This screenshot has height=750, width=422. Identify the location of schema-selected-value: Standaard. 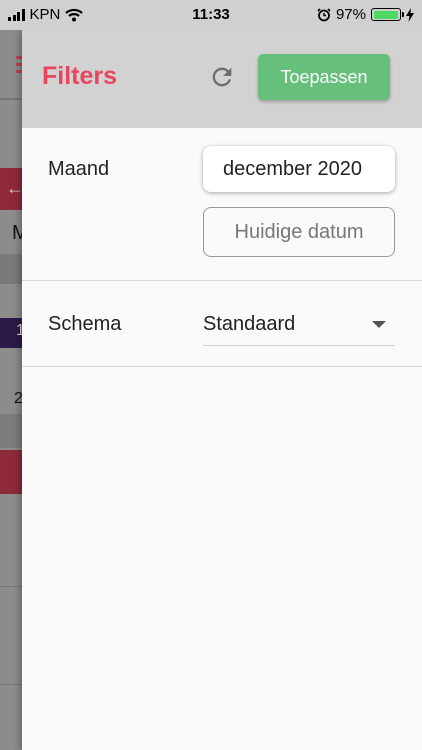
(249, 324).